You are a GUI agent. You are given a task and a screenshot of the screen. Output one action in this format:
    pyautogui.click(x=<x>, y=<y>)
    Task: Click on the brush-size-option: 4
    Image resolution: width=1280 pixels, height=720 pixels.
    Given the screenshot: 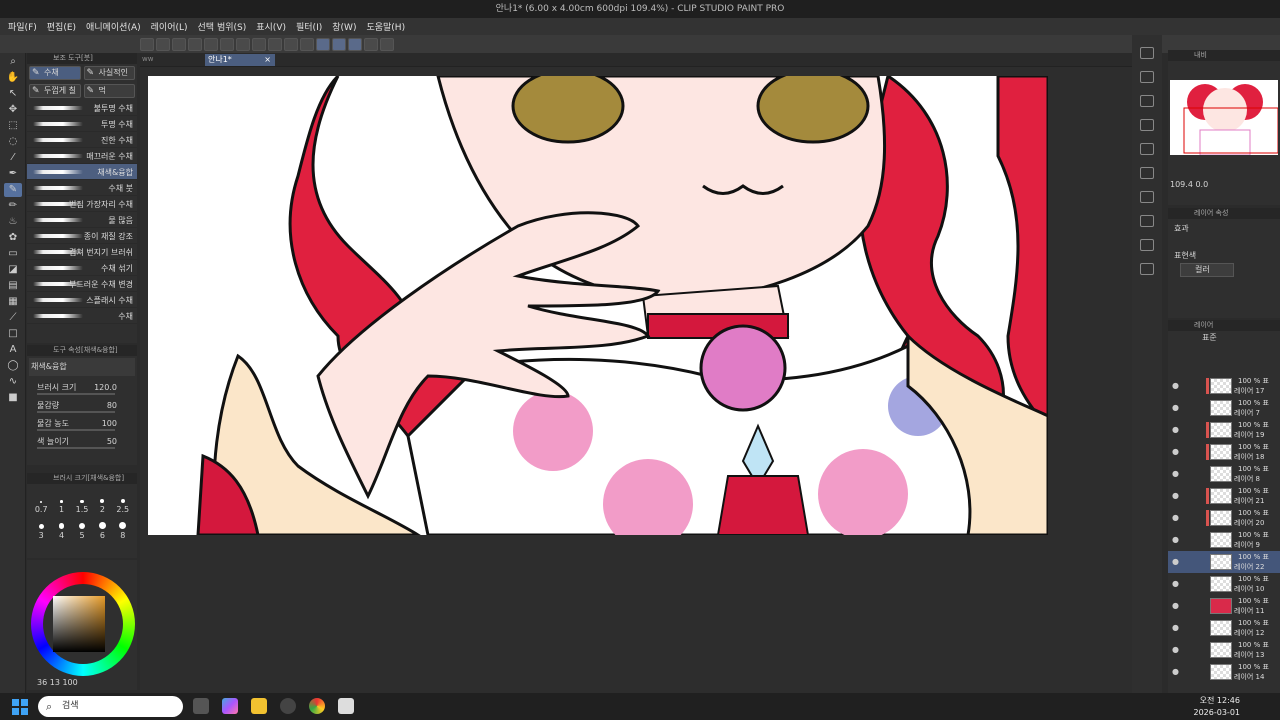 What is the action you would take?
    pyautogui.click(x=61, y=527)
    